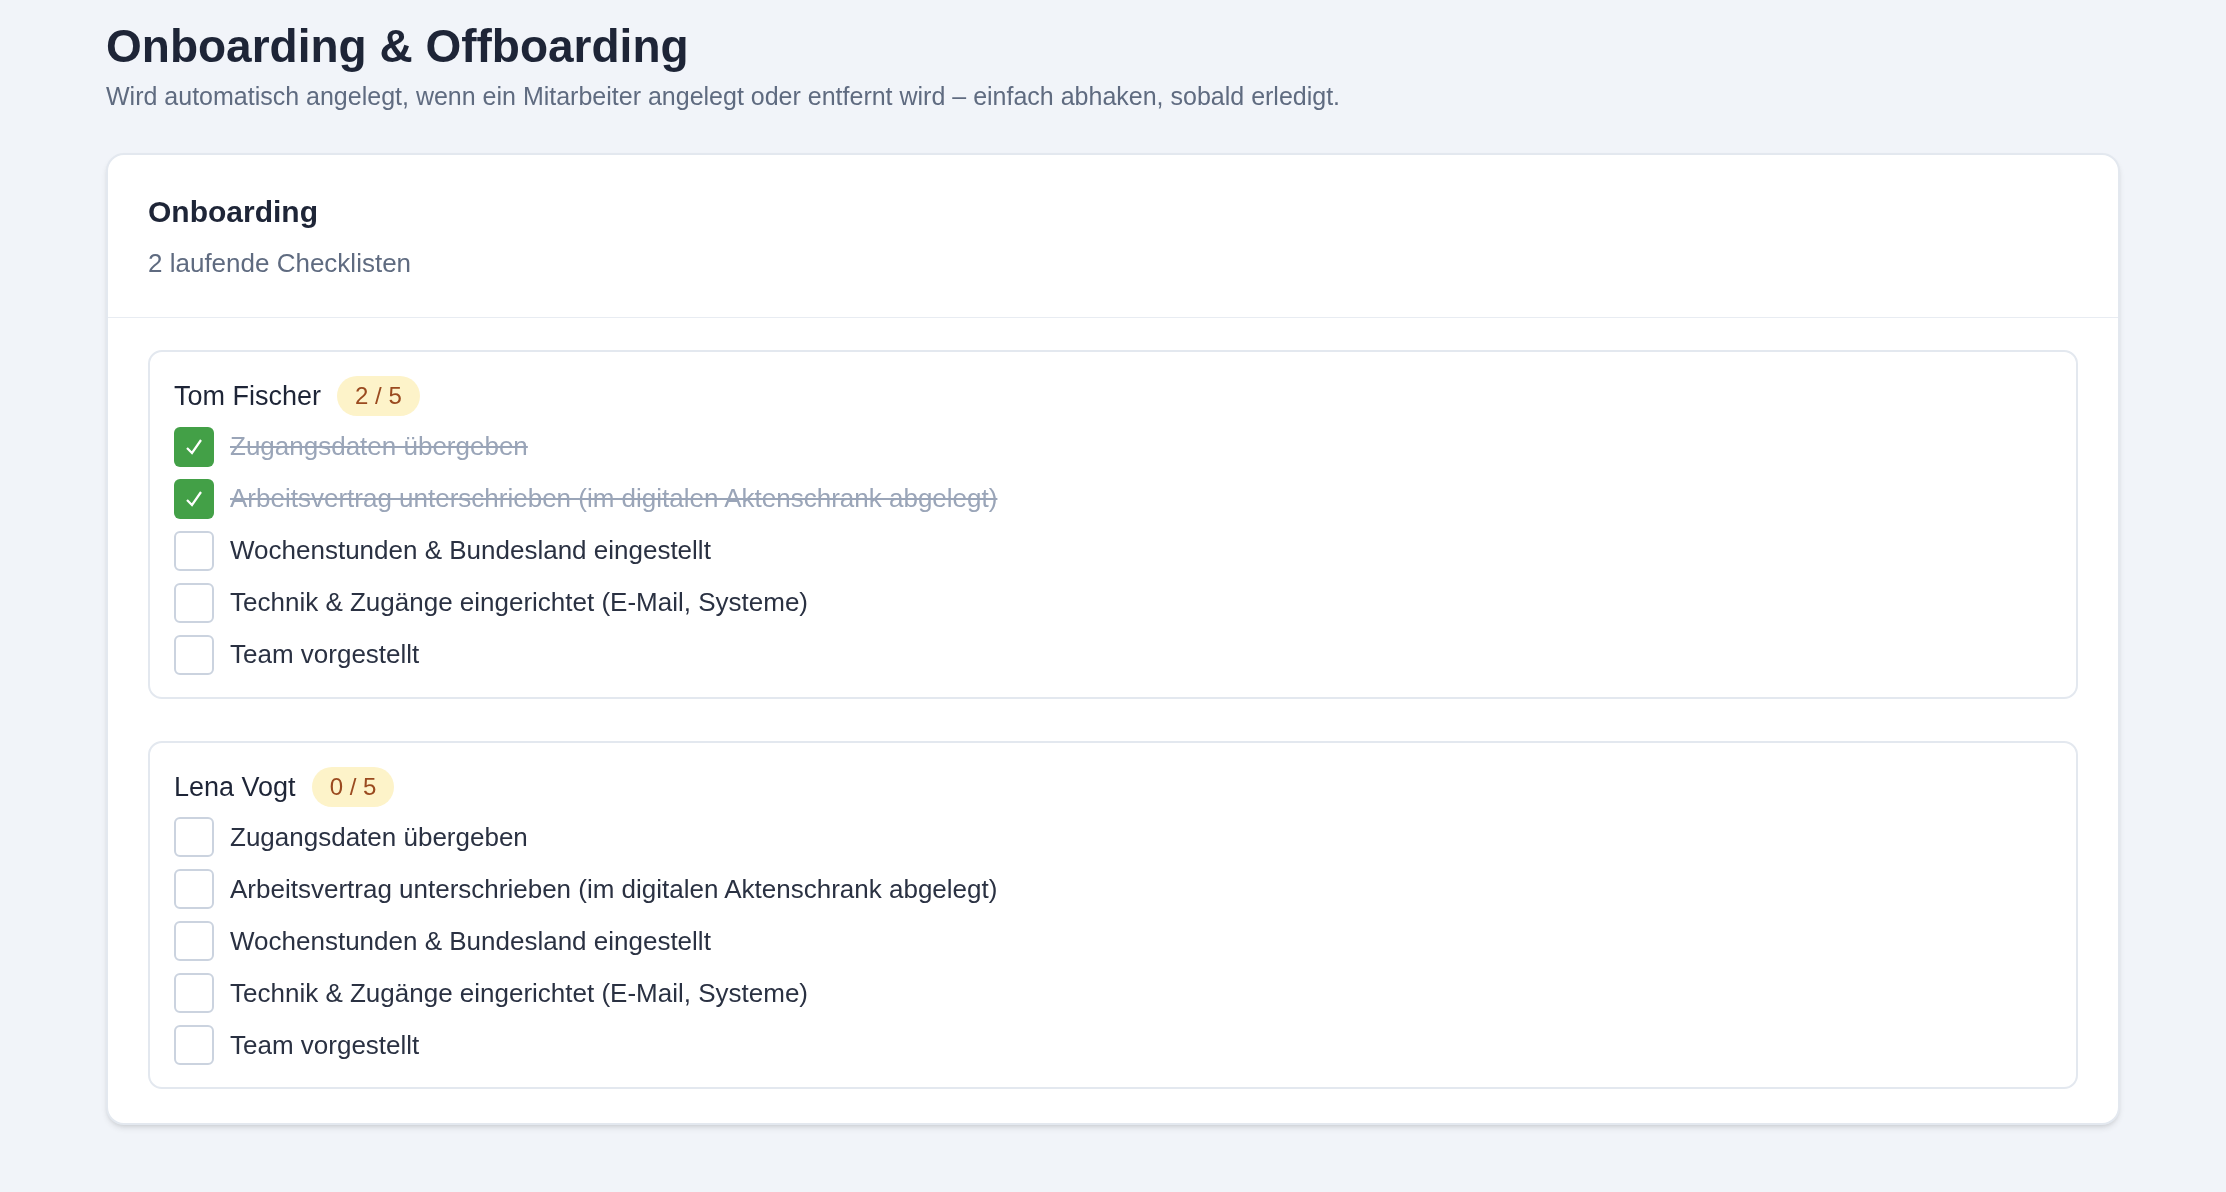  I want to click on section-title: Onboarding, so click(233, 212).